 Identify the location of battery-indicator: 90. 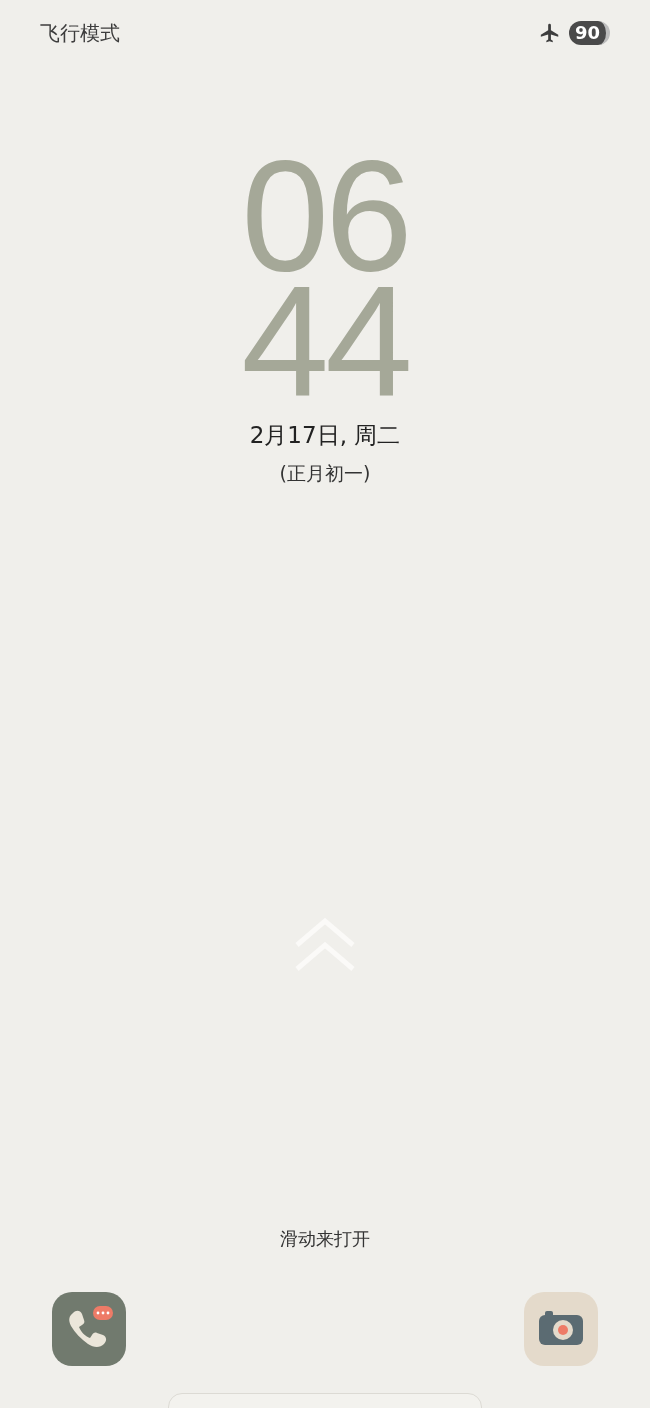
(589, 33).